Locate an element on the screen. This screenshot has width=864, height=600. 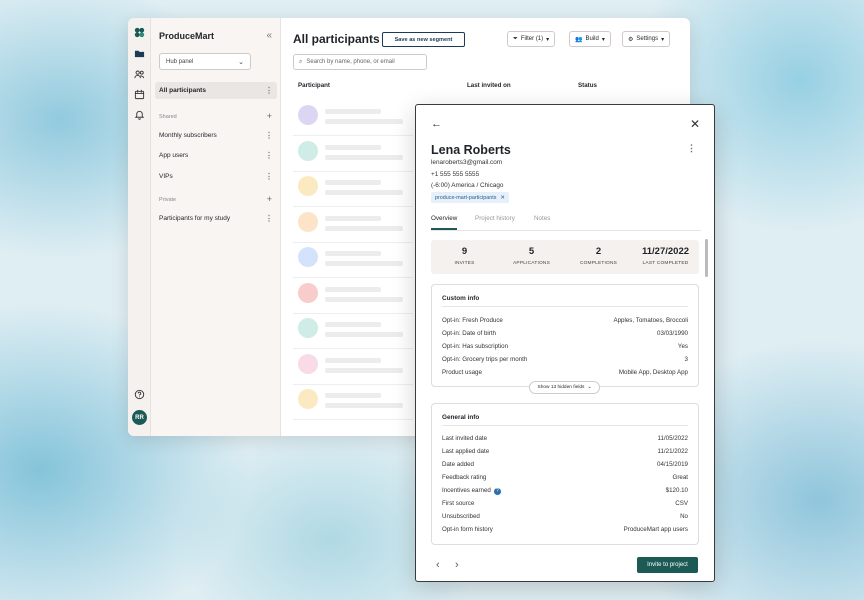
bell-icon is located at coordinates (139, 114).